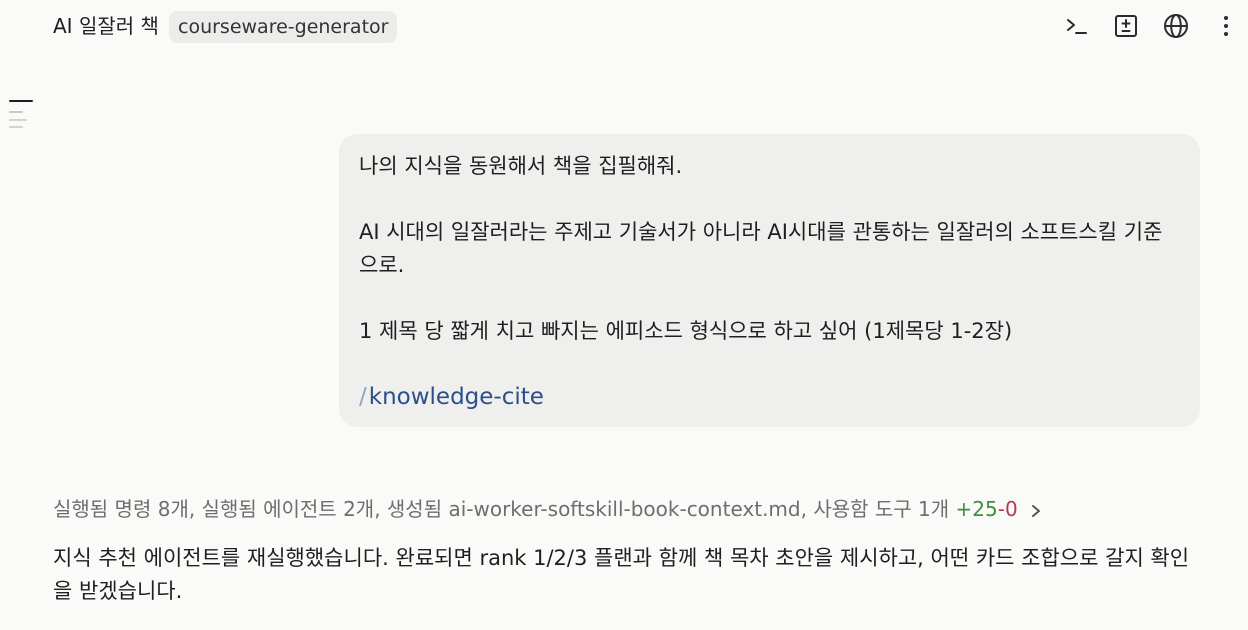 This screenshot has width=1248, height=630. Describe the element at coordinates (976, 509) in the screenshot. I see `lines-added: +25` at that location.